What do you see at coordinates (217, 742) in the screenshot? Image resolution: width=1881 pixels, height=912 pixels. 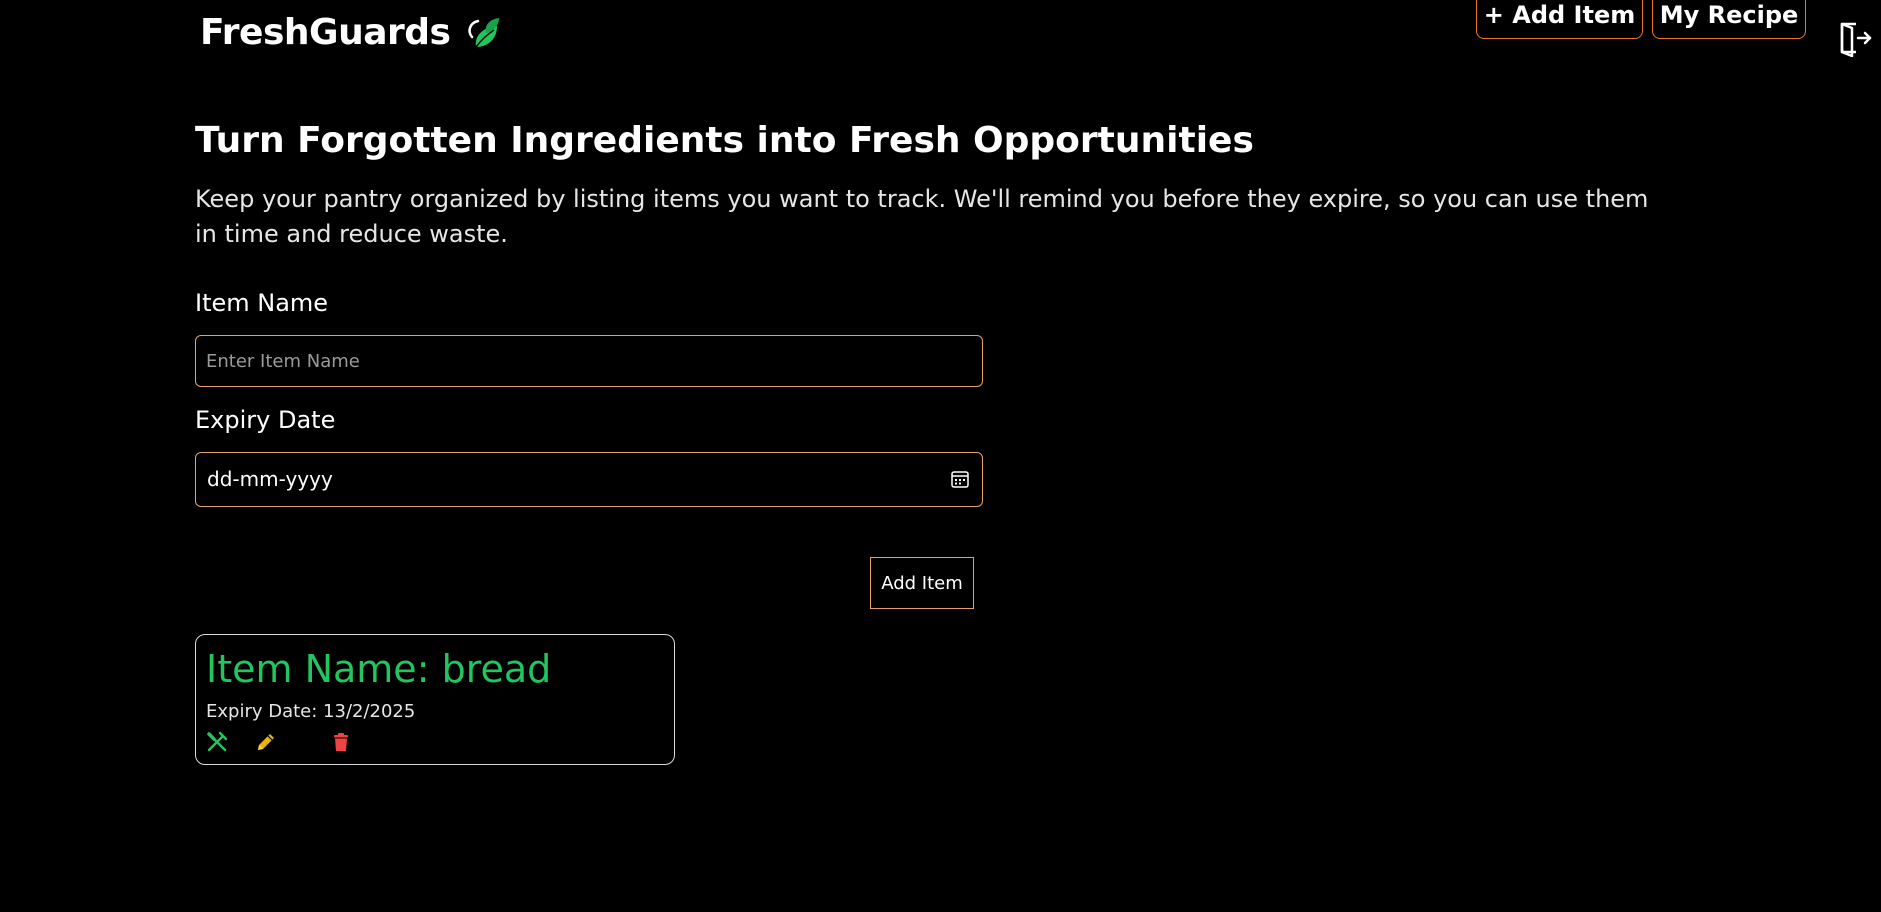 I see `fork-knife-icon` at bounding box center [217, 742].